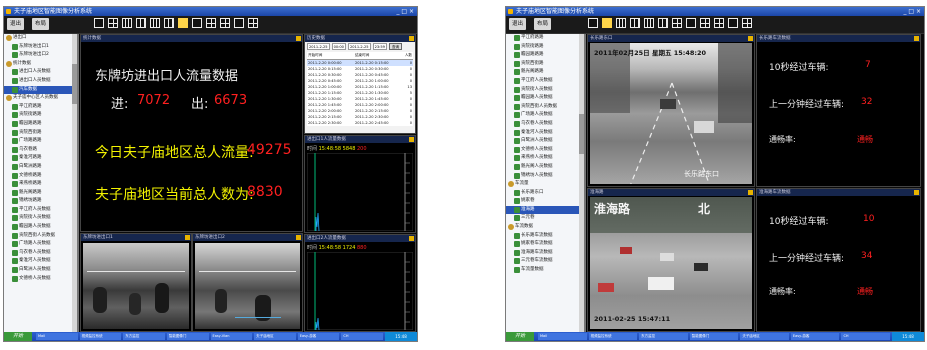  I want to click on end-date-input: 2011-2-25, so click(359, 46).